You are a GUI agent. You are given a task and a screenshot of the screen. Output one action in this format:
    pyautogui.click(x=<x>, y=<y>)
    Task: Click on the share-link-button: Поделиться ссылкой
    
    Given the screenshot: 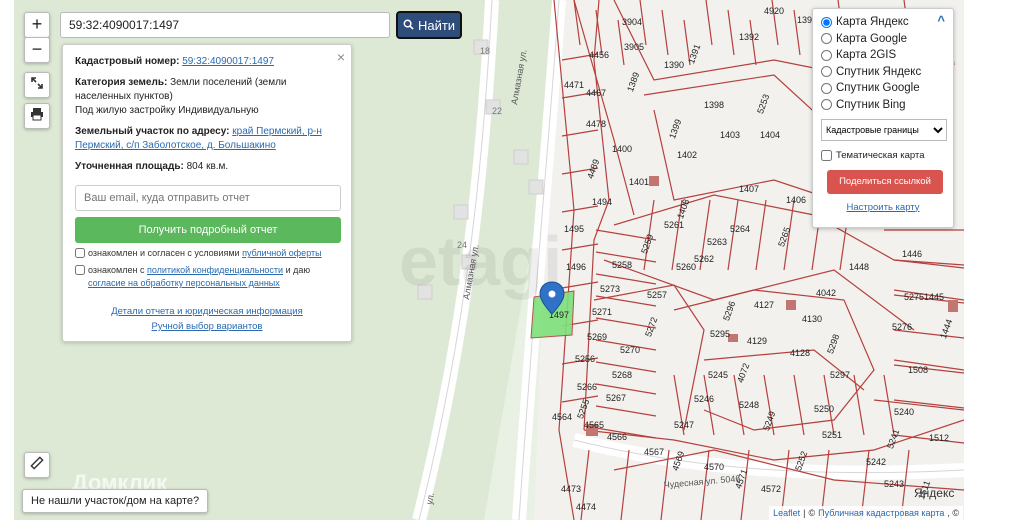 What is the action you would take?
    pyautogui.click(x=885, y=181)
    